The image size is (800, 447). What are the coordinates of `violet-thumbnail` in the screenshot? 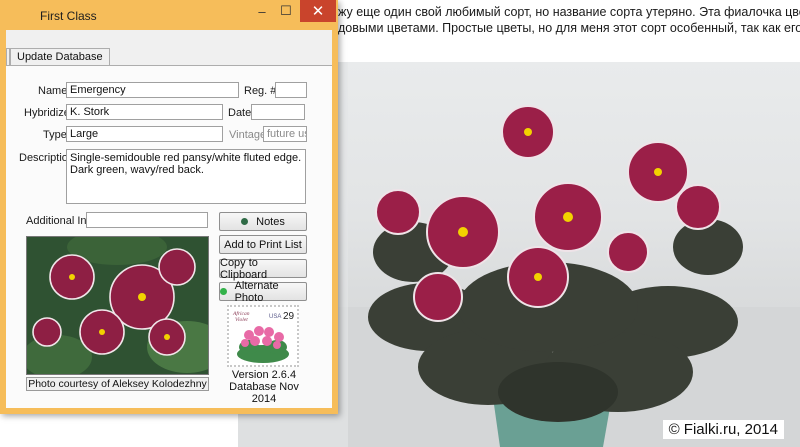 It's located at (117, 305).